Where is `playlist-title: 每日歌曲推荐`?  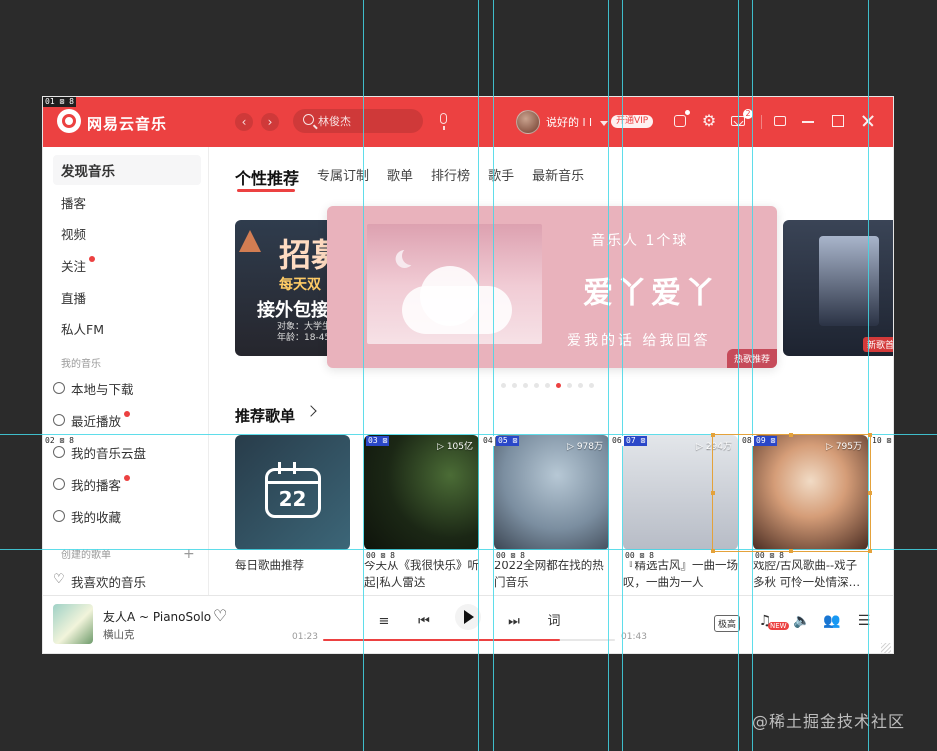 playlist-title: 每日歌曲推荐 is located at coordinates (292, 574).